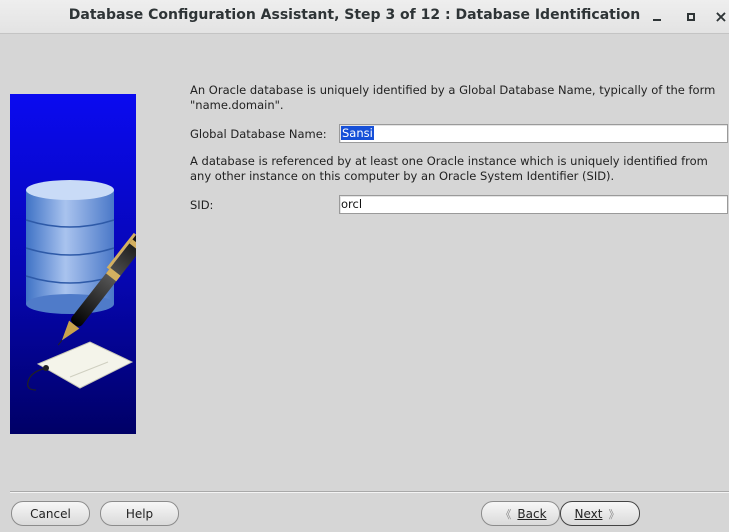  What do you see at coordinates (202, 205) in the screenshot?
I see `sid-label: SID:` at bounding box center [202, 205].